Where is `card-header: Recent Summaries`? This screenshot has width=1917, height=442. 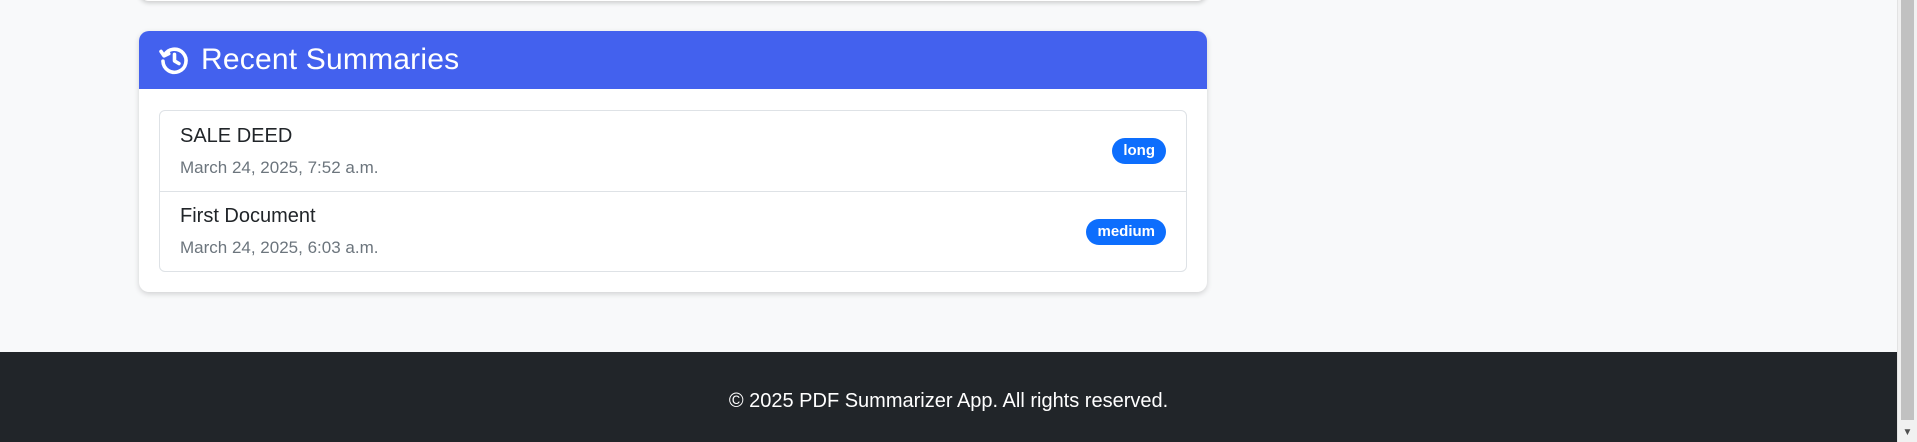
card-header: Recent Summaries is located at coordinates (673, 60).